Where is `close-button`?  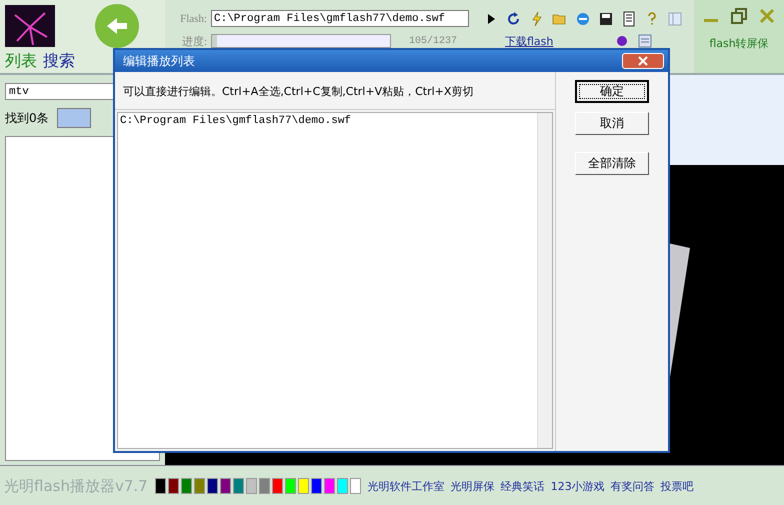
close-button is located at coordinates (643, 61).